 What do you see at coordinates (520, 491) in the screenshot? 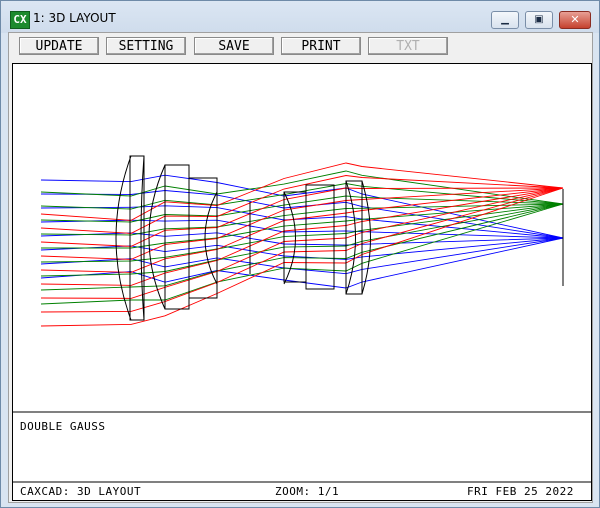
I see `status-date-label: FRI FEB 25 2022` at bounding box center [520, 491].